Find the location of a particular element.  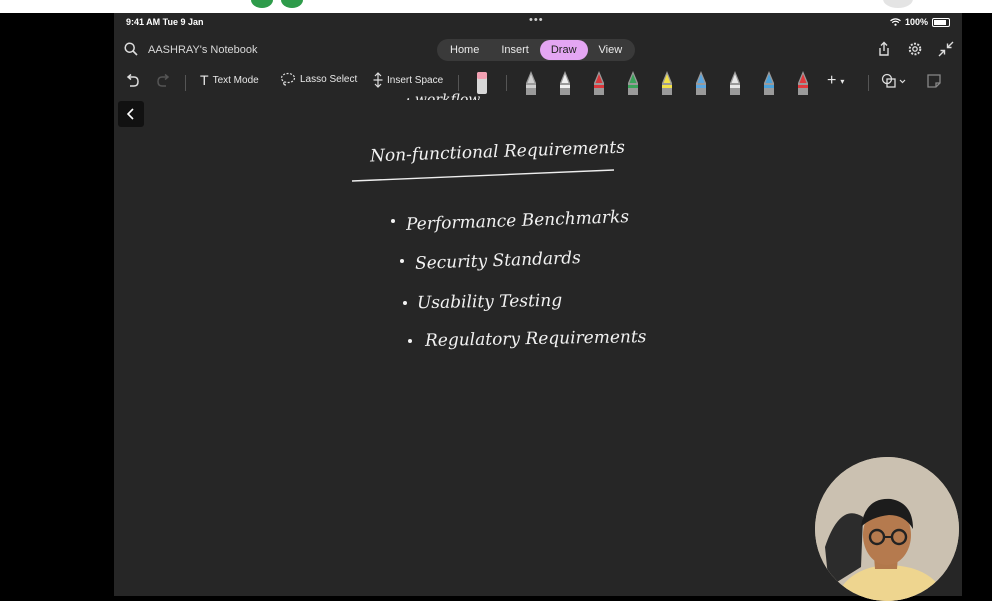

note-item: Usability Testing is located at coordinates (489, 302).